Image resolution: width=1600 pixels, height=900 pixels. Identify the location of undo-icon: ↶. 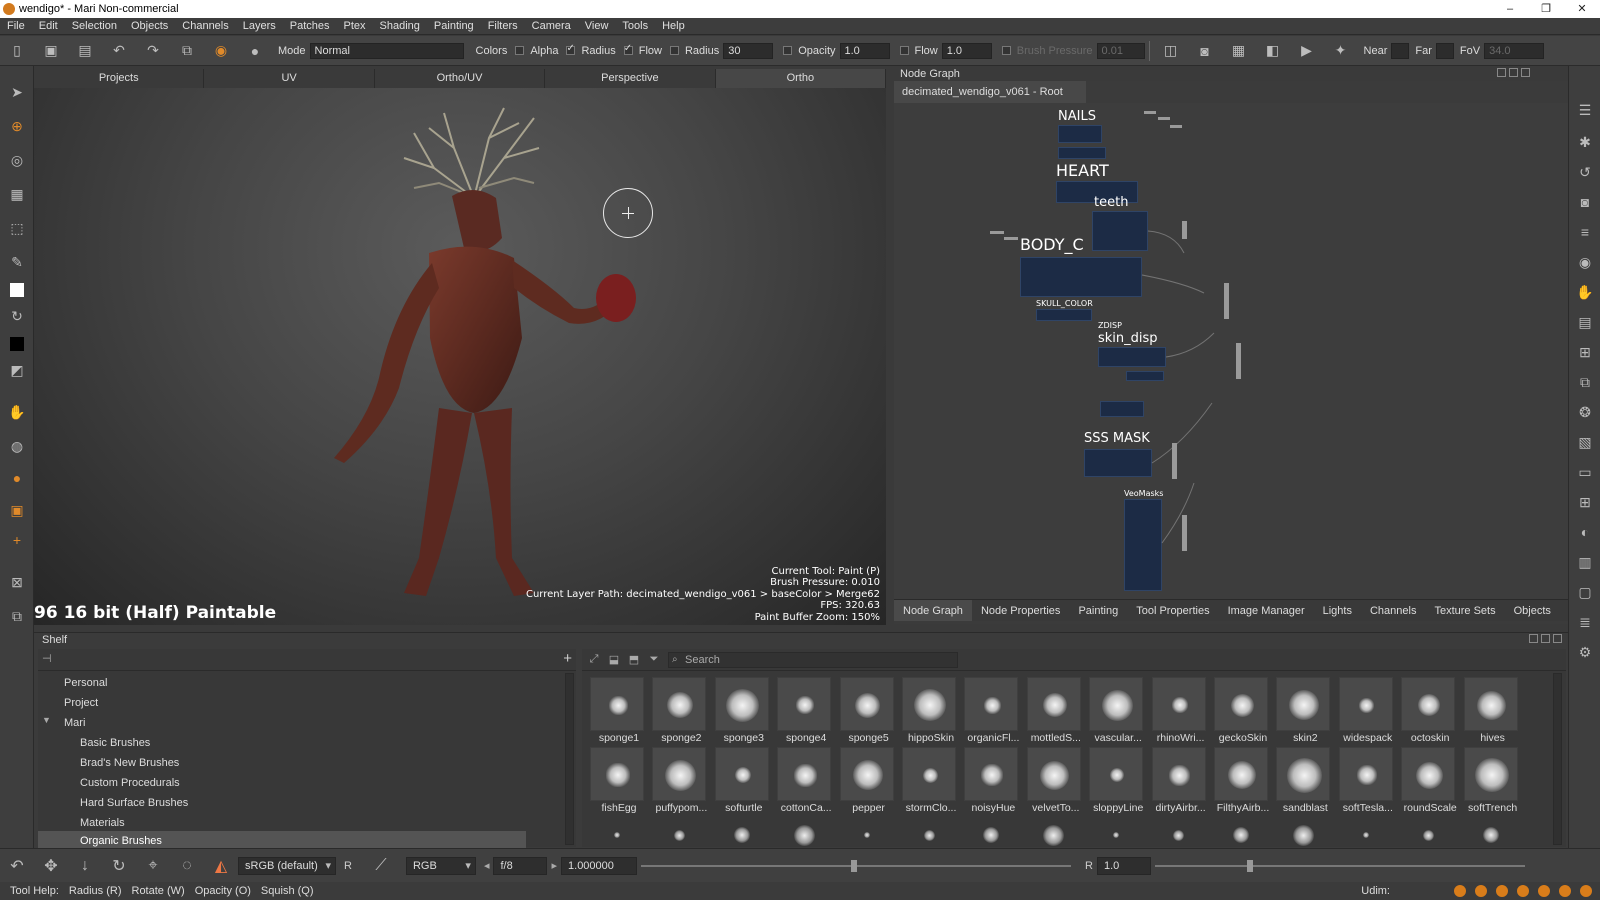
(119, 51).